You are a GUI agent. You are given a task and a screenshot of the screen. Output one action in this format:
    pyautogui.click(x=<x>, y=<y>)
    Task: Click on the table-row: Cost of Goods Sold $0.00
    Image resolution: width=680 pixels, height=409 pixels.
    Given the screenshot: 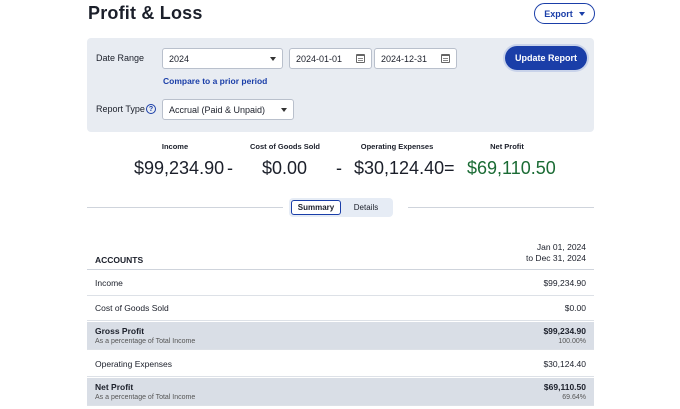 What is the action you would take?
    pyautogui.click(x=340, y=308)
    